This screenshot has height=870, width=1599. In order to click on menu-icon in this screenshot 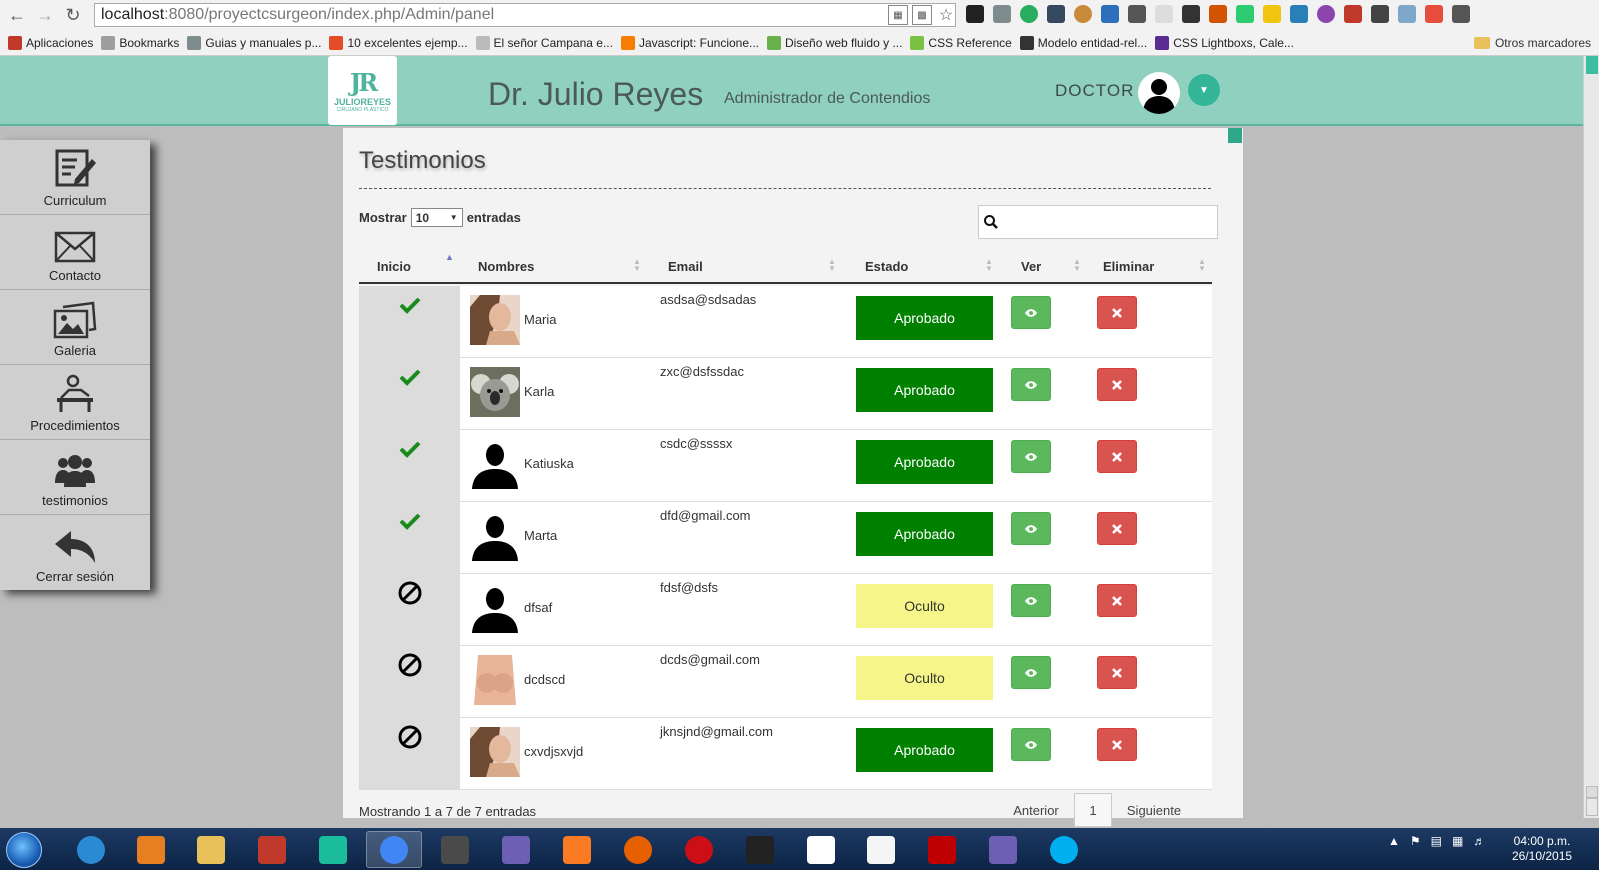, I will do `click(1461, 14)`.